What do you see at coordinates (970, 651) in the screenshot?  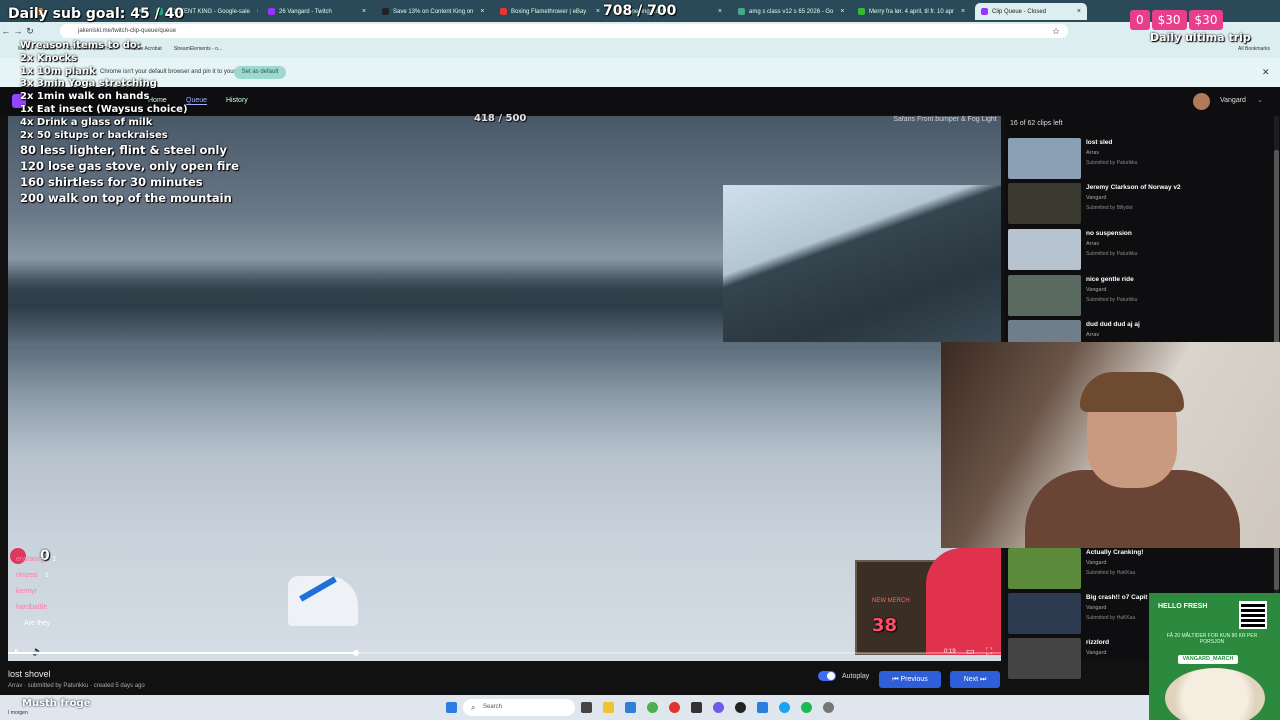 I see `pip-icon: ▭` at bounding box center [970, 651].